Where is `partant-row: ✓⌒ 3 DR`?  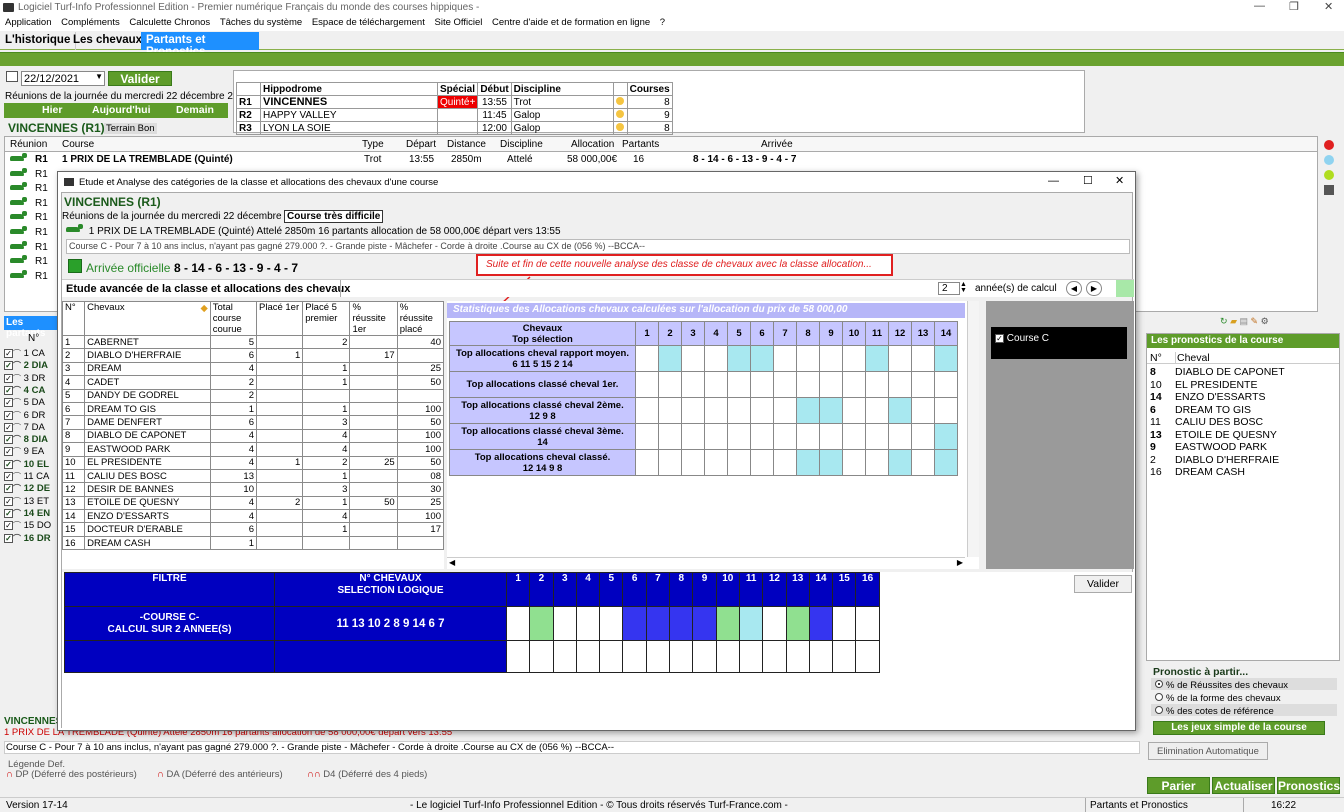 partant-row: ✓⌒ 3 DR is located at coordinates (32, 379).